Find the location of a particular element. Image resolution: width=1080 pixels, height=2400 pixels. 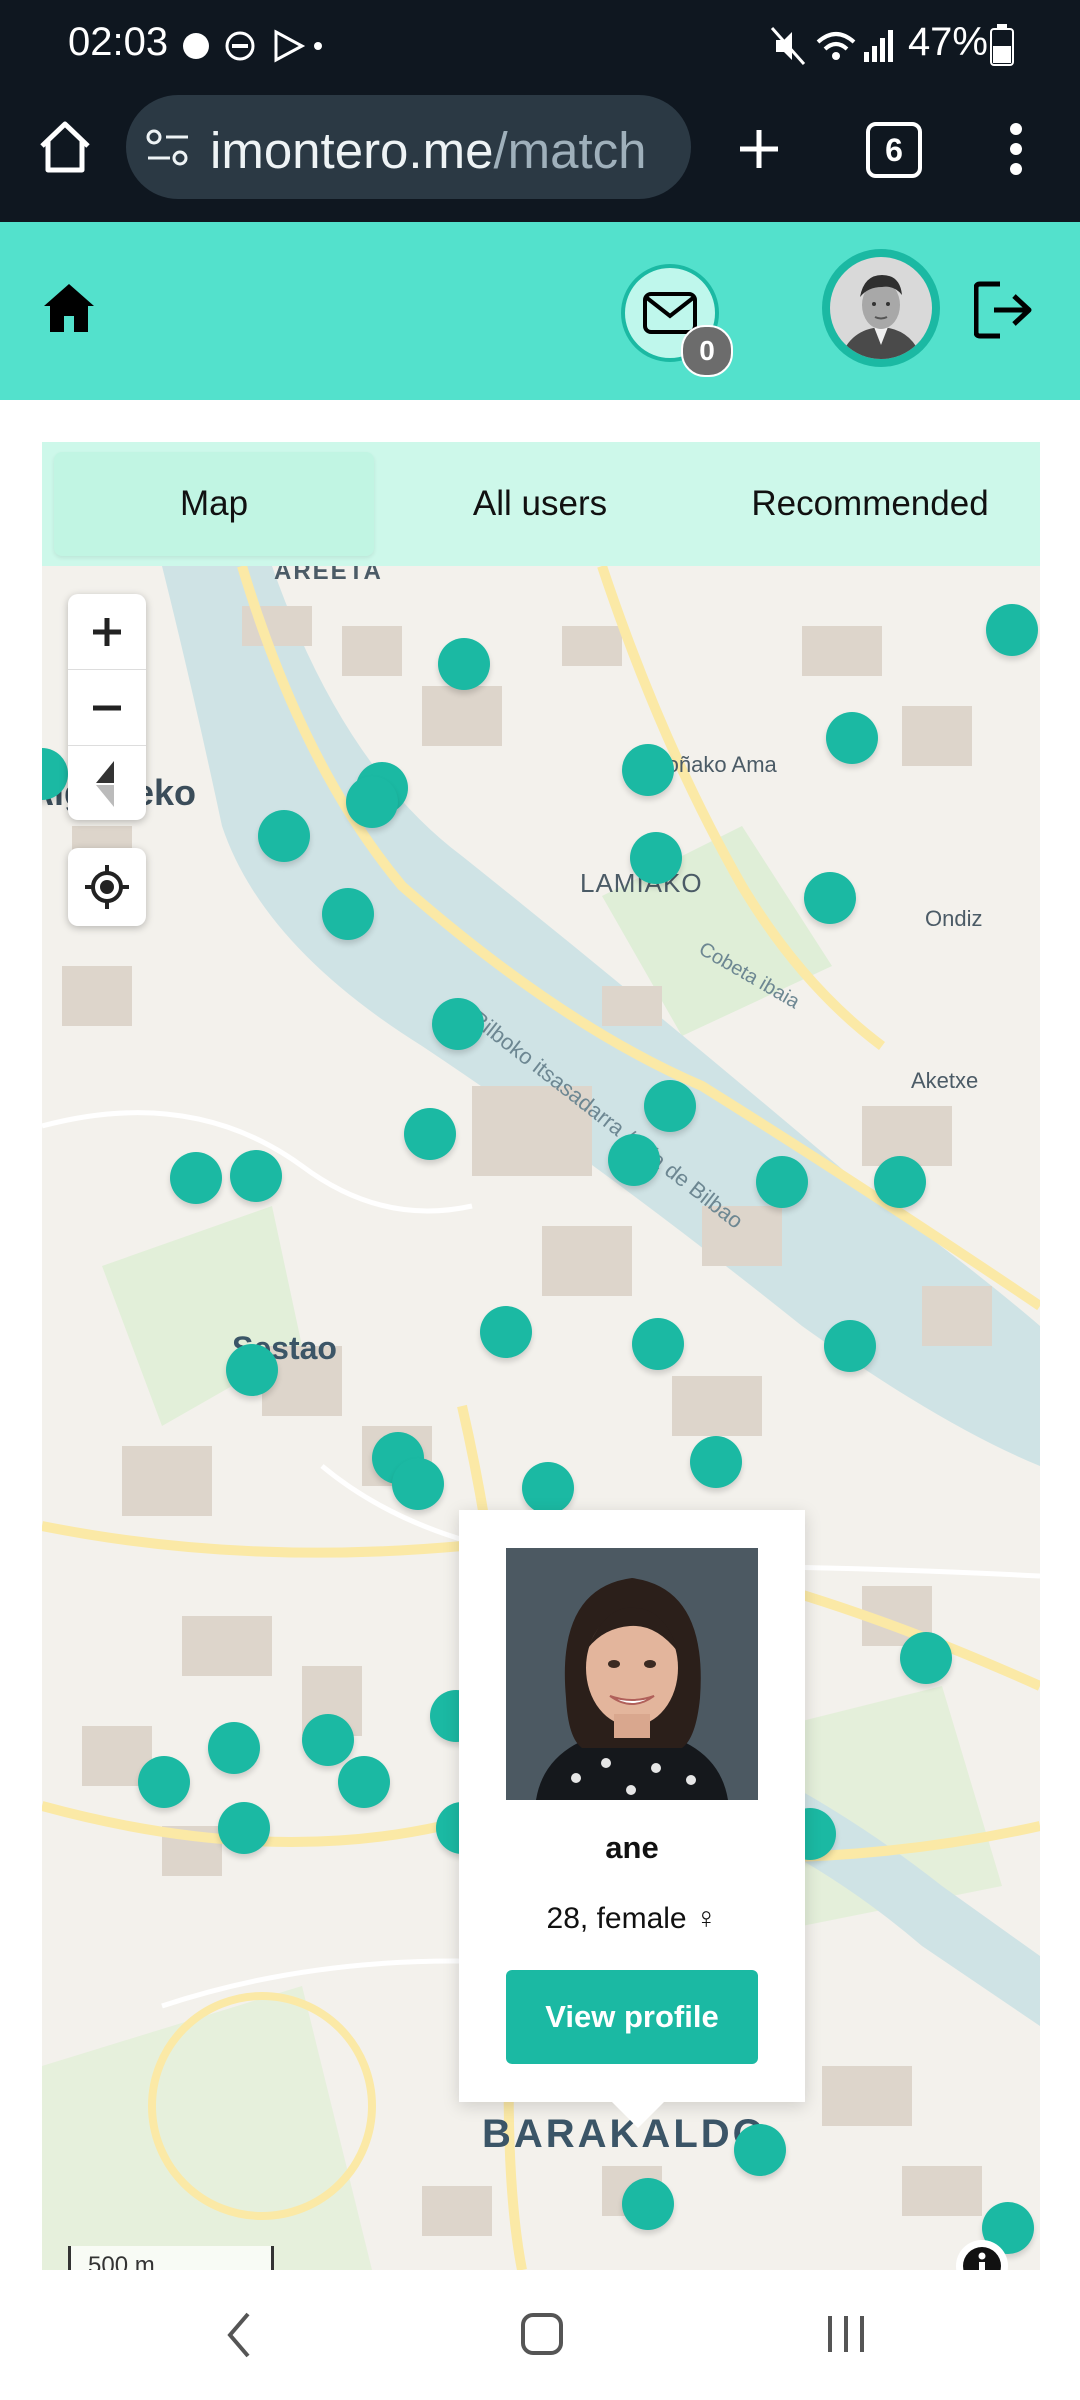

minus-icon is located at coordinates (107, 707).